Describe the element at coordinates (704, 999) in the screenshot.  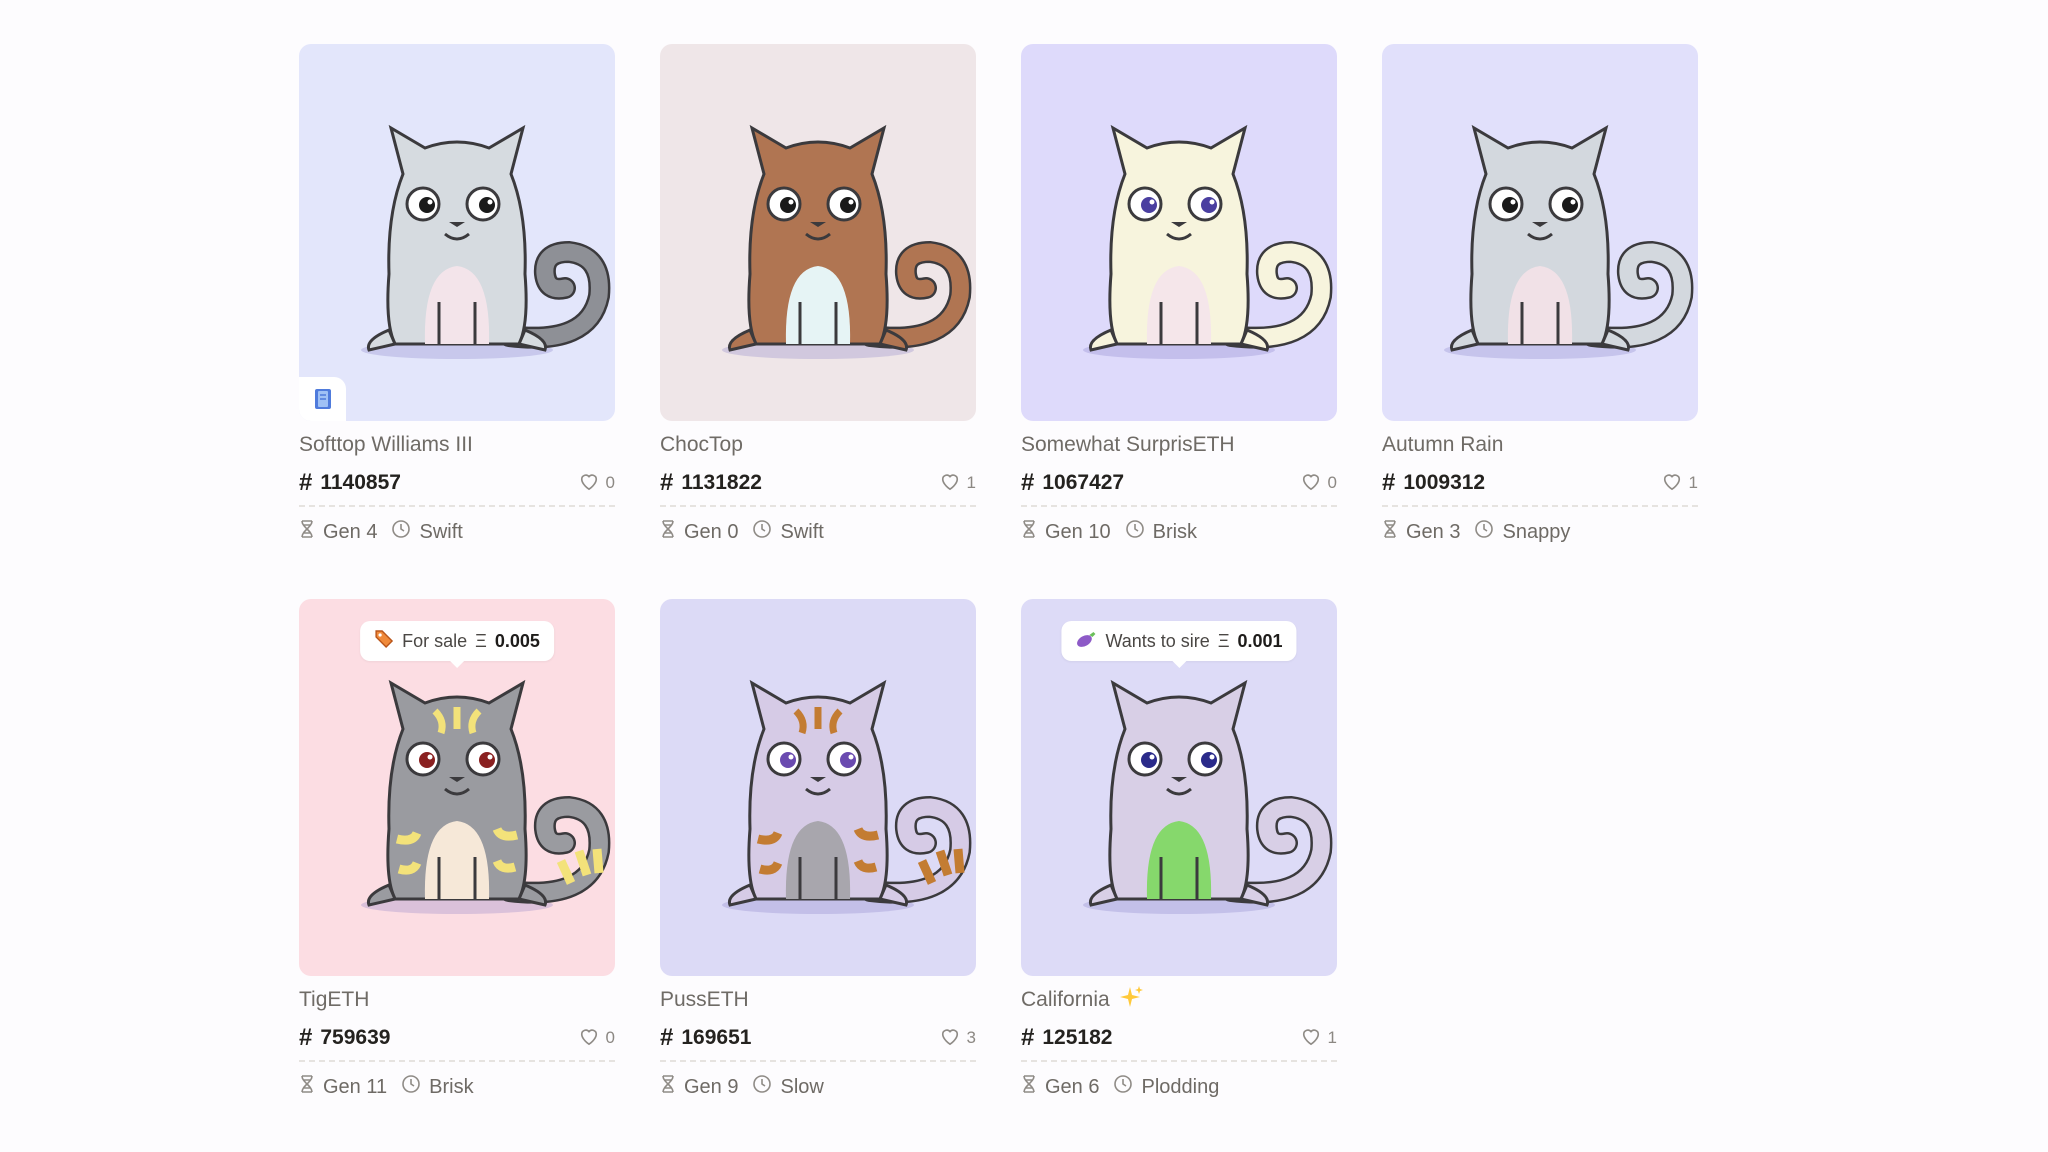
I see `kitty-name: PussETH` at that location.